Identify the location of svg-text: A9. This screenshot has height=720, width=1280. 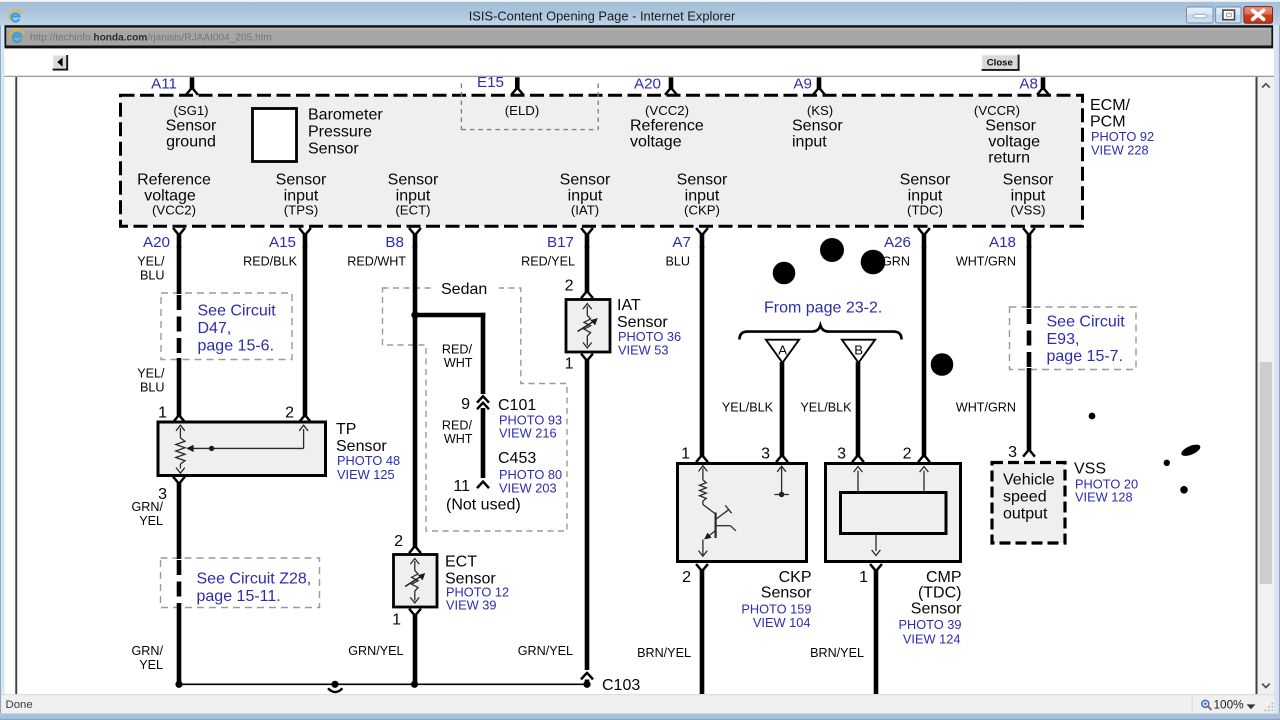
(802, 84).